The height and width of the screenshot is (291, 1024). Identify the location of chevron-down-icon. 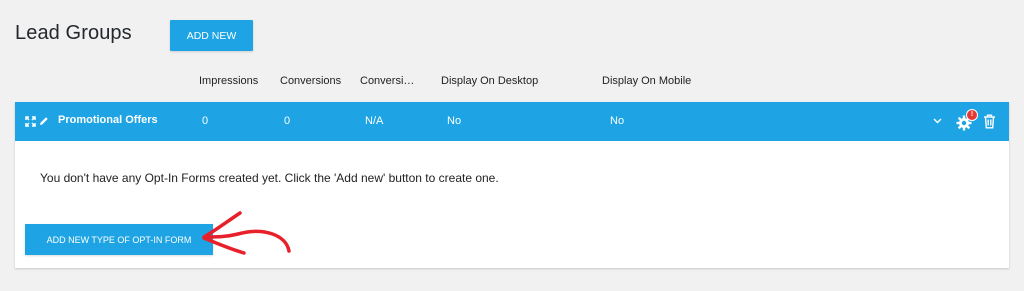
(937, 121).